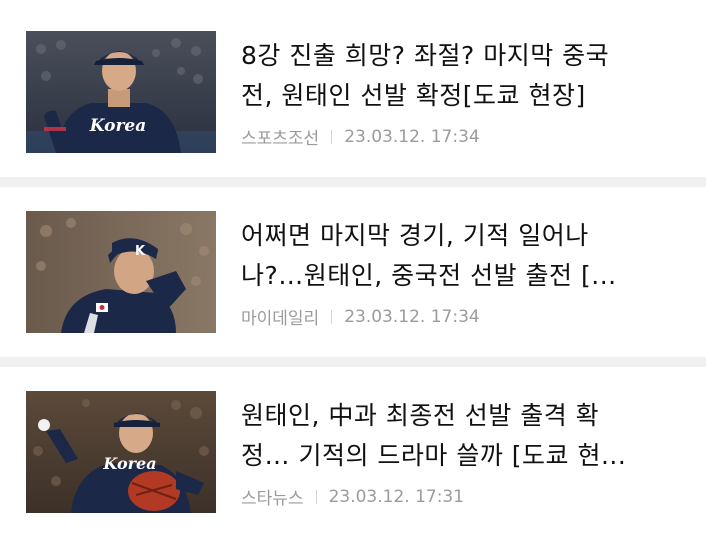 The width and height of the screenshot is (706, 544). I want to click on source-name: 스포츠조선, so click(280, 139).